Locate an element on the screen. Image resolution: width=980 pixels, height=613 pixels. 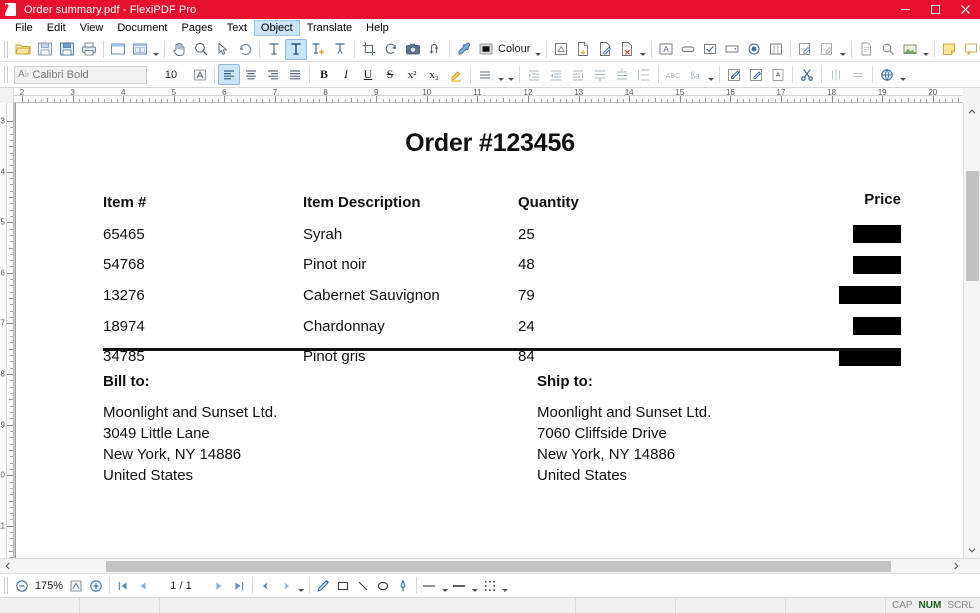
hand-tool-icon is located at coordinates (179, 49).